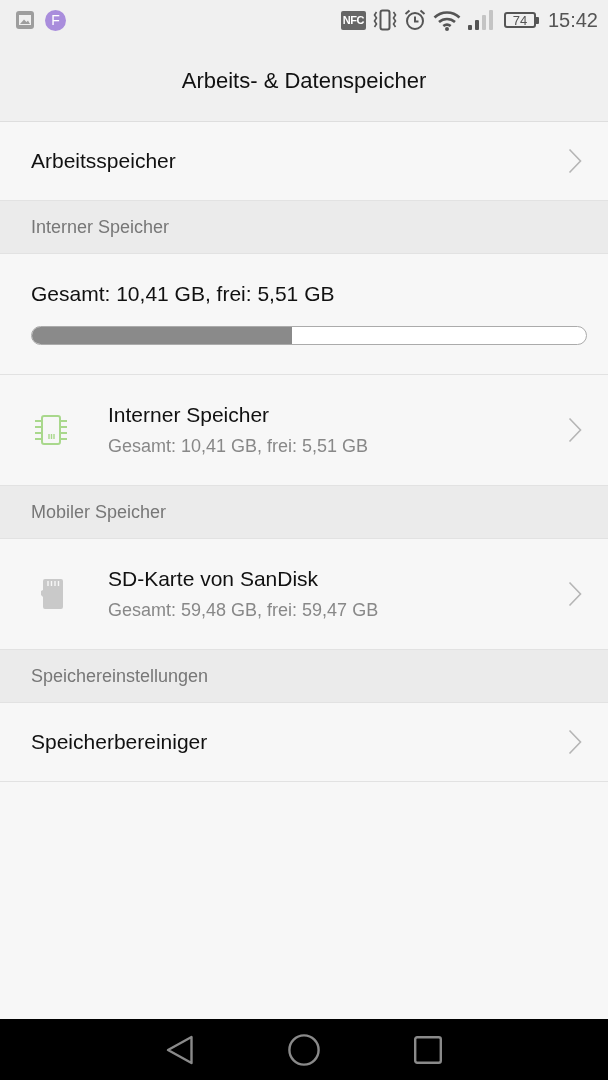 This screenshot has height=1080, width=608. What do you see at coordinates (180, 1049) in the screenshot?
I see `back-icon` at bounding box center [180, 1049].